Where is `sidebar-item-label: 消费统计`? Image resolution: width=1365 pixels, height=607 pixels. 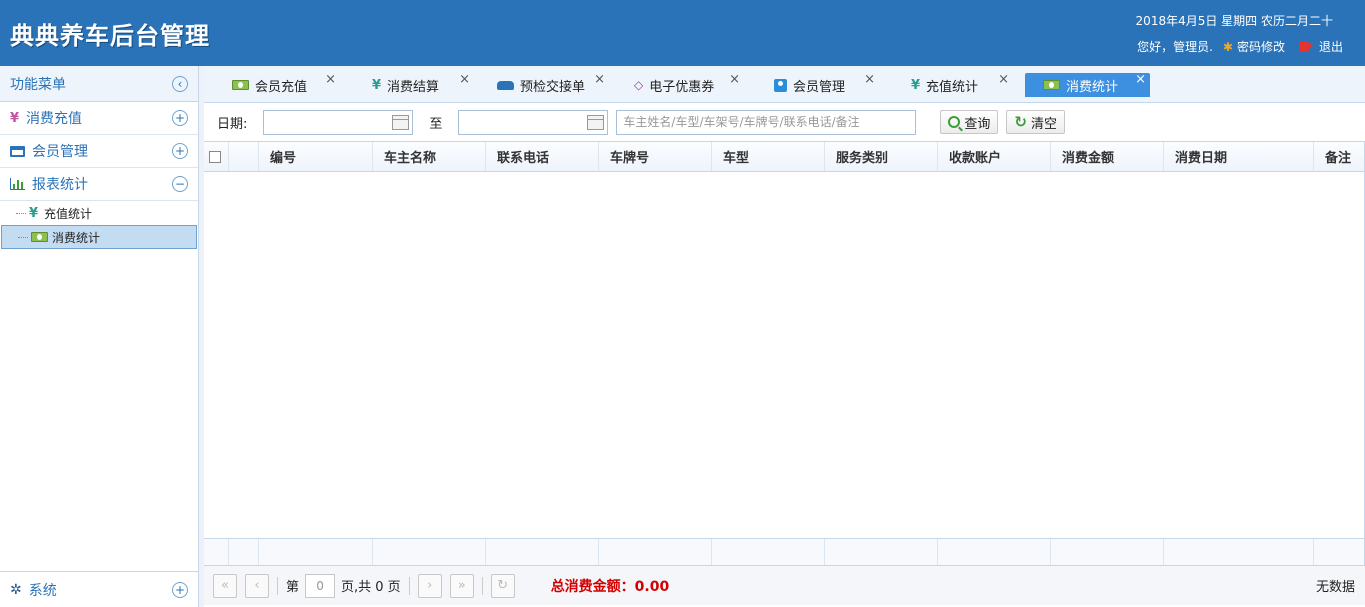 sidebar-item-label: 消费统计 is located at coordinates (76, 237).